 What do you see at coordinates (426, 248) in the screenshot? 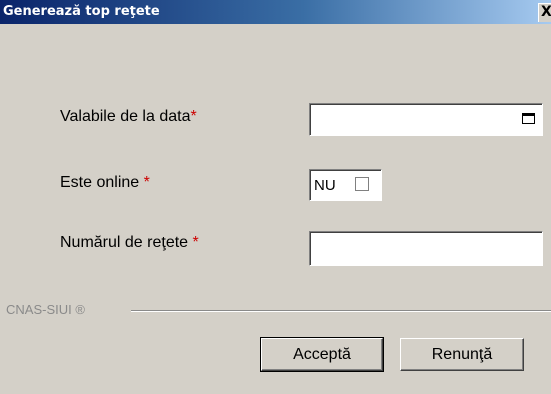
I see `count-input` at bounding box center [426, 248].